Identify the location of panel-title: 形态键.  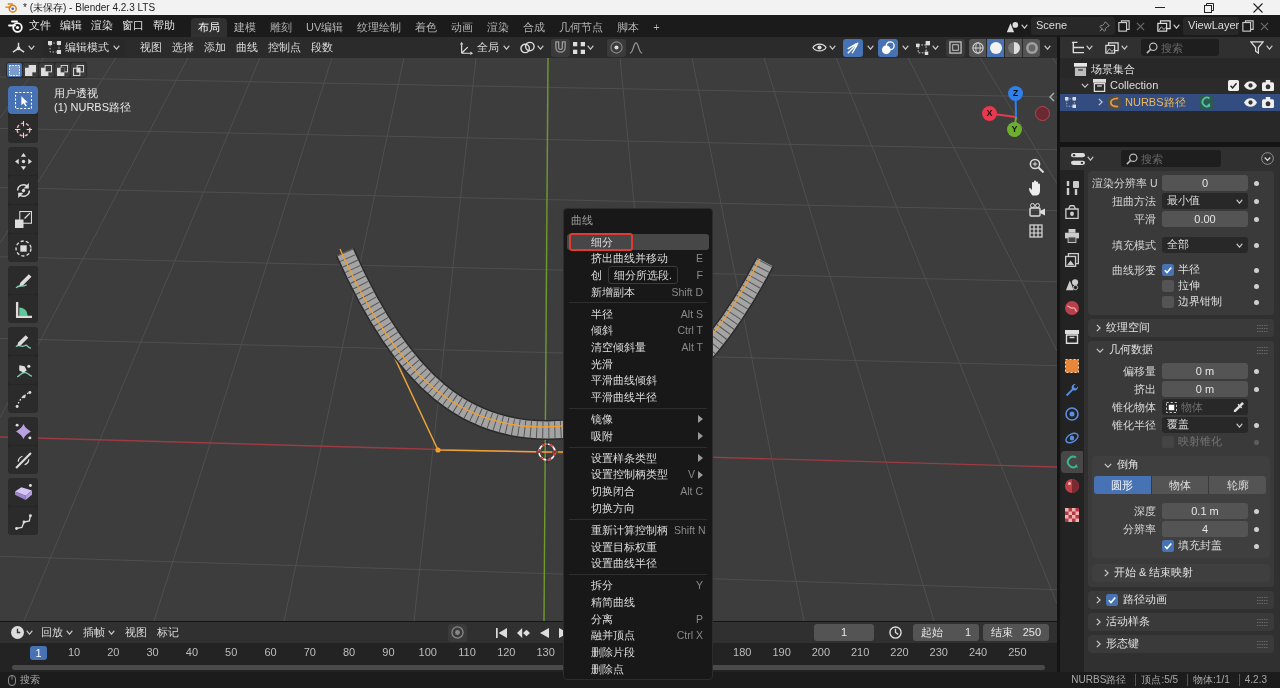
(1122, 644).